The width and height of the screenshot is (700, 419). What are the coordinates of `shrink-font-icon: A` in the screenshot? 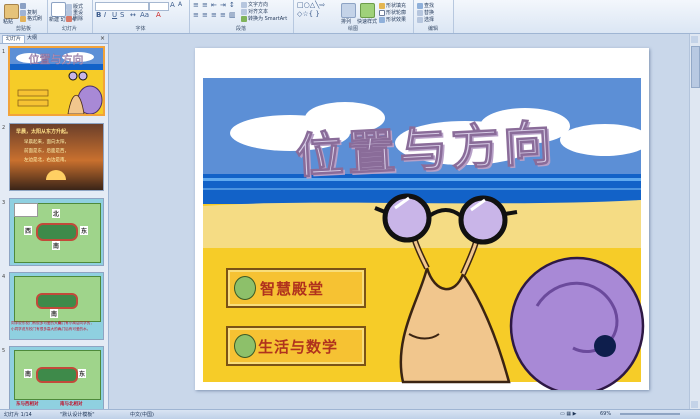 It's located at (180, 4).